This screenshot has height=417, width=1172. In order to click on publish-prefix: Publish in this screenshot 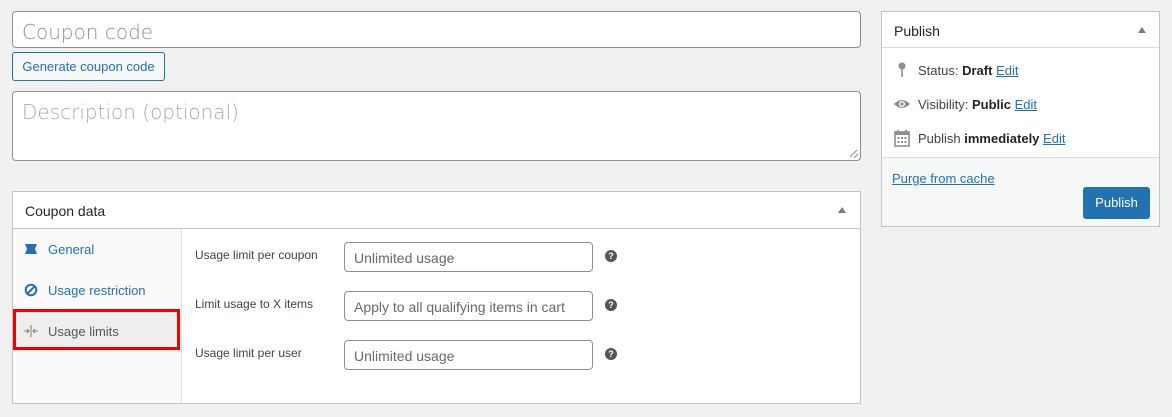, I will do `click(939, 138)`.